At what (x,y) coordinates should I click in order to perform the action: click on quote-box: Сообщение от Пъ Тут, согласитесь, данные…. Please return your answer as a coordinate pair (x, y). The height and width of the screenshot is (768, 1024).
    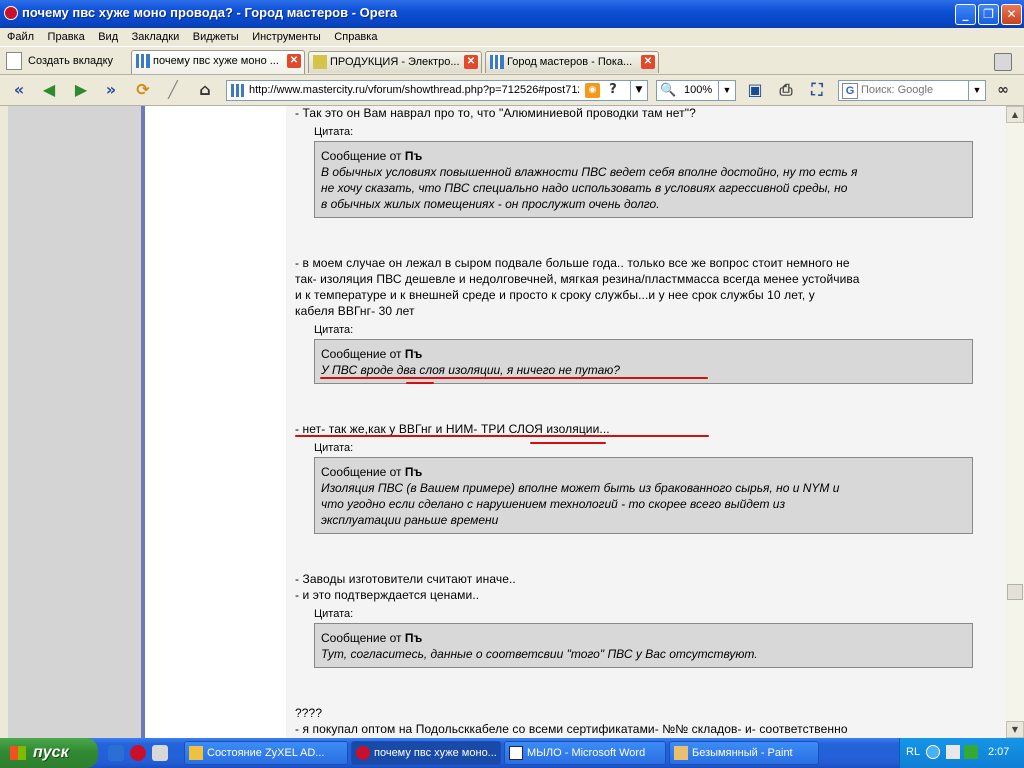
    Looking at the image, I should click on (643, 645).